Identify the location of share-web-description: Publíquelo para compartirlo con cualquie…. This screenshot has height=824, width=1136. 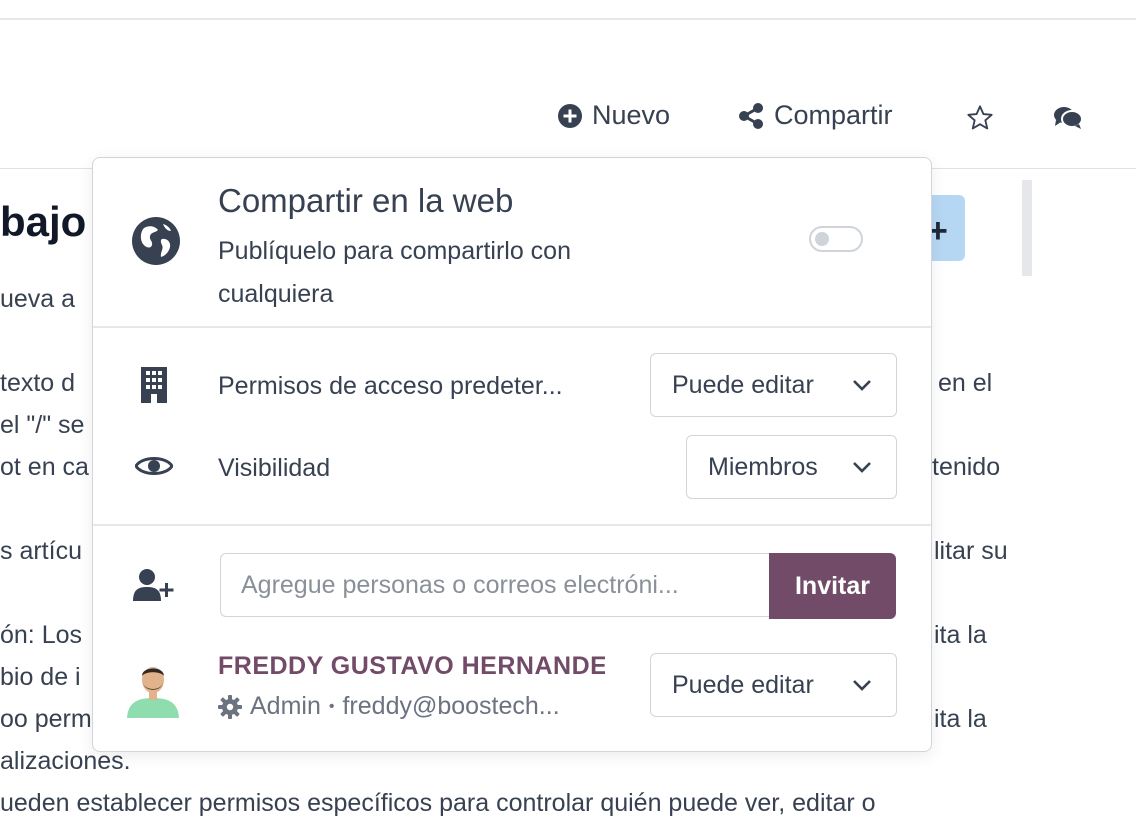
(394, 272).